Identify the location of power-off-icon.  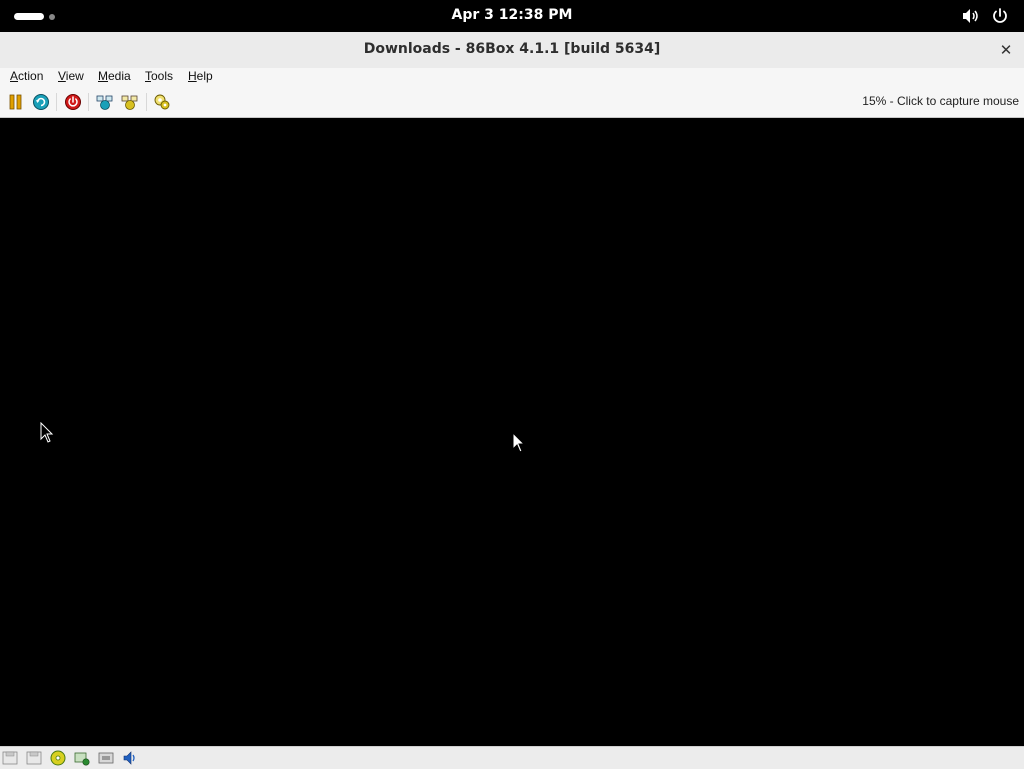
(73, 102).